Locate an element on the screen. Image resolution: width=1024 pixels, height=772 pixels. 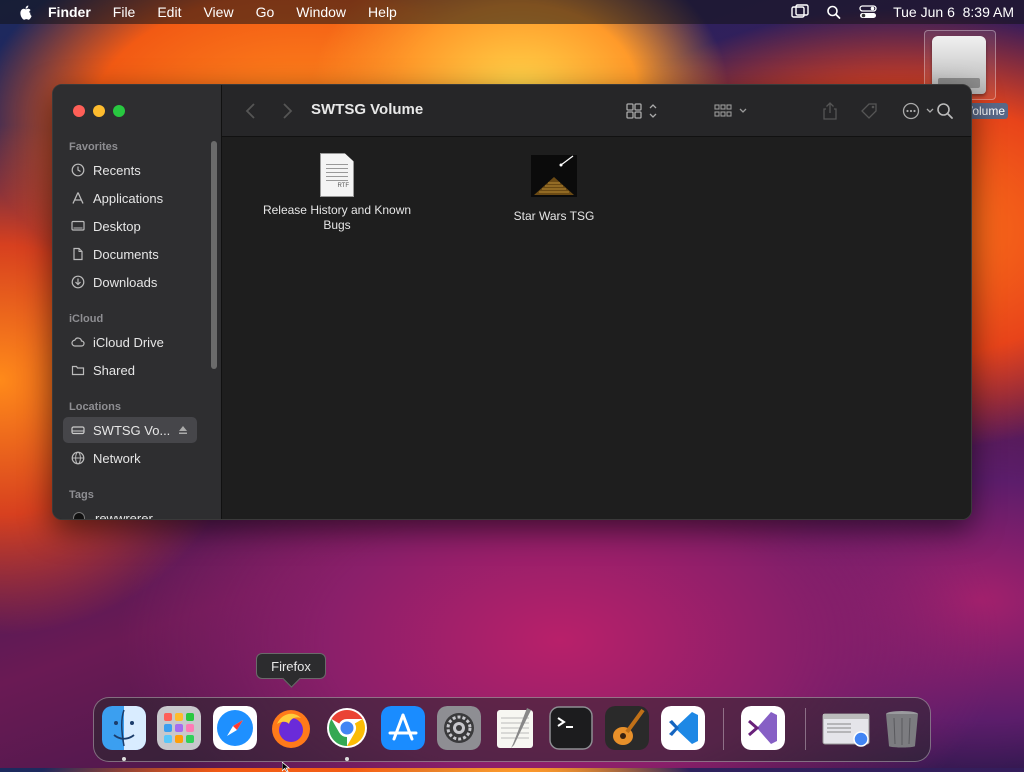
forward-chevron-icon is located at coordinates (287, 111).